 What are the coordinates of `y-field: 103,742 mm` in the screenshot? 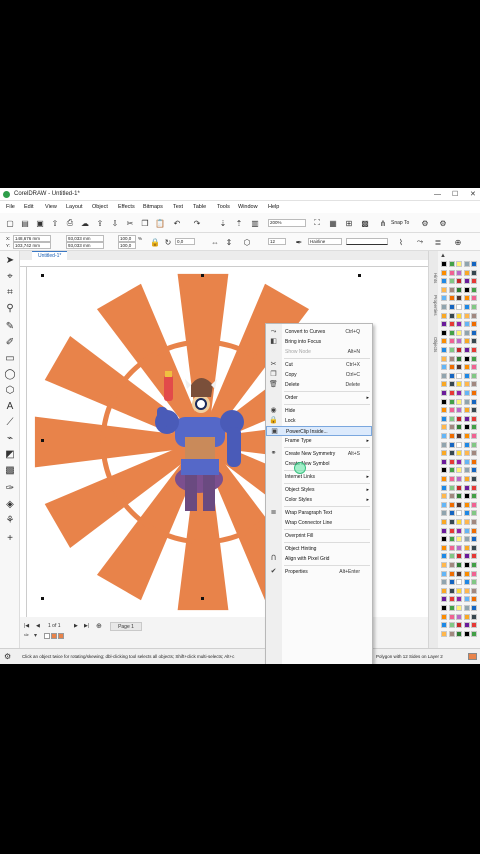 It's located at (32, 245).